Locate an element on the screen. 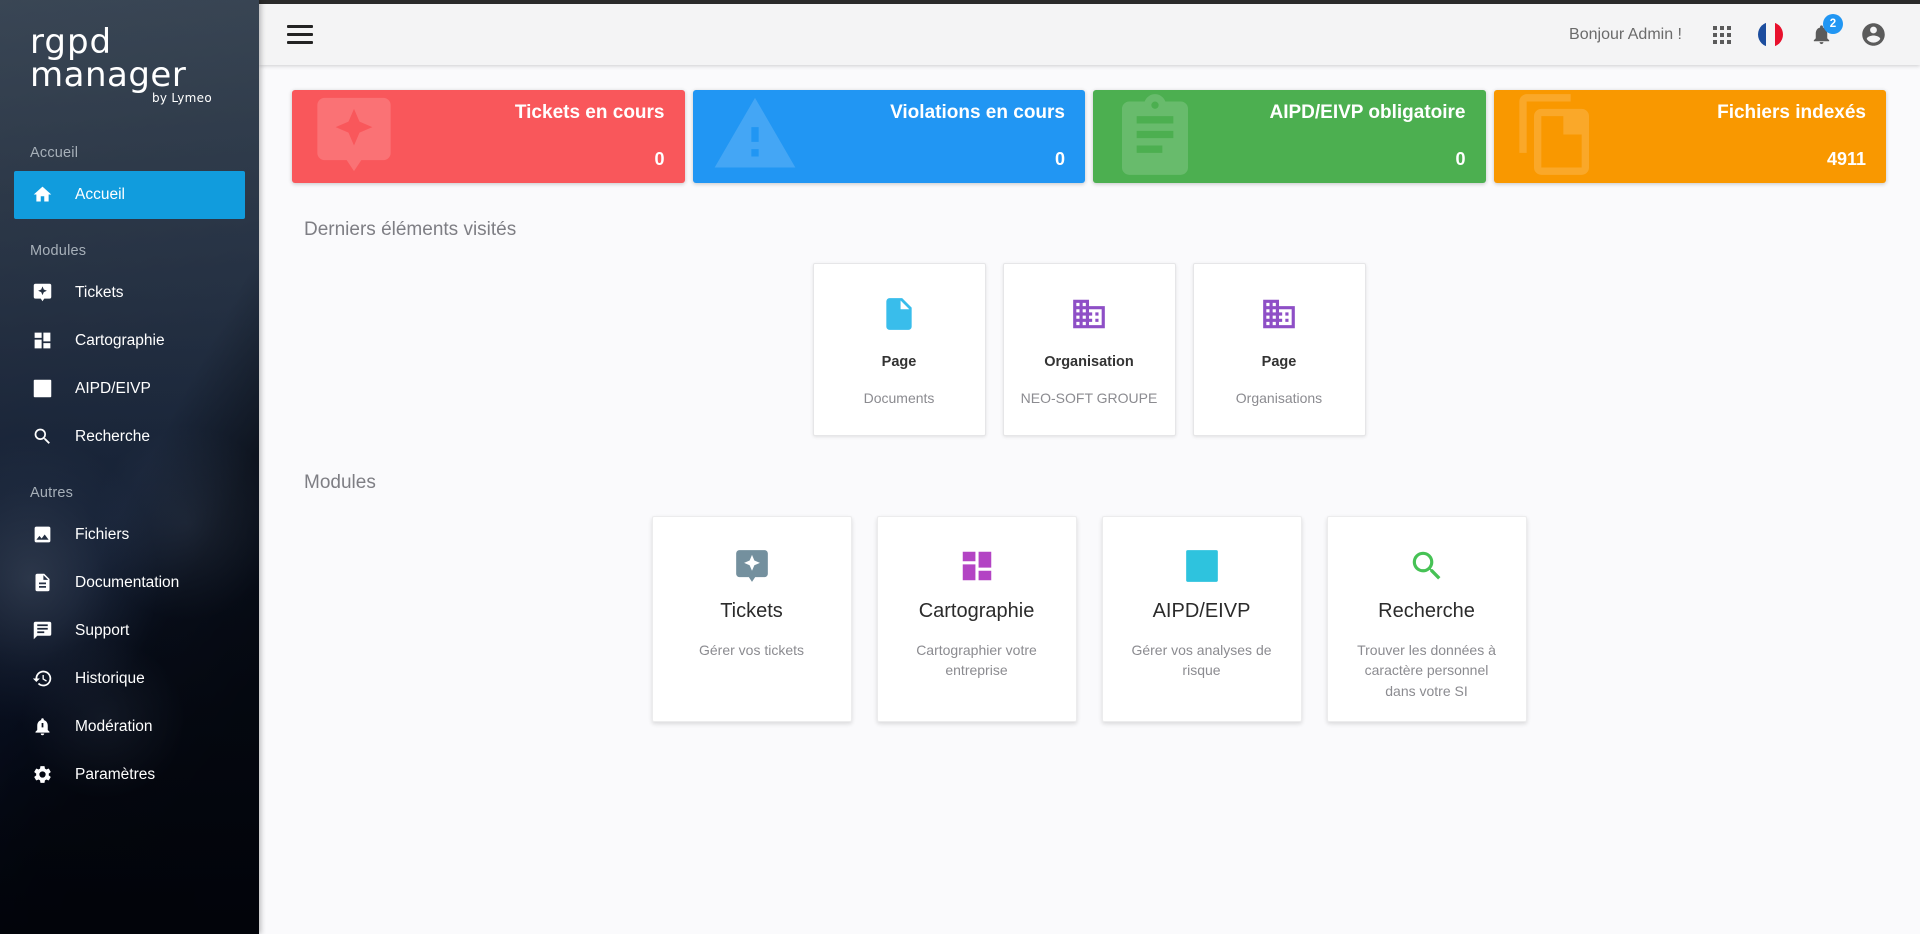 The height and width of the screenshot is (934, 1920). stat-card-title: Violations en cours is located at coordinates (977, 112).